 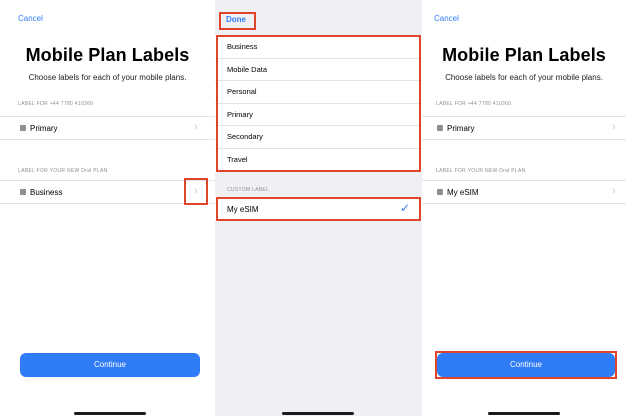 I want to click on highlight-custom-label, so click(x=318, y=209).